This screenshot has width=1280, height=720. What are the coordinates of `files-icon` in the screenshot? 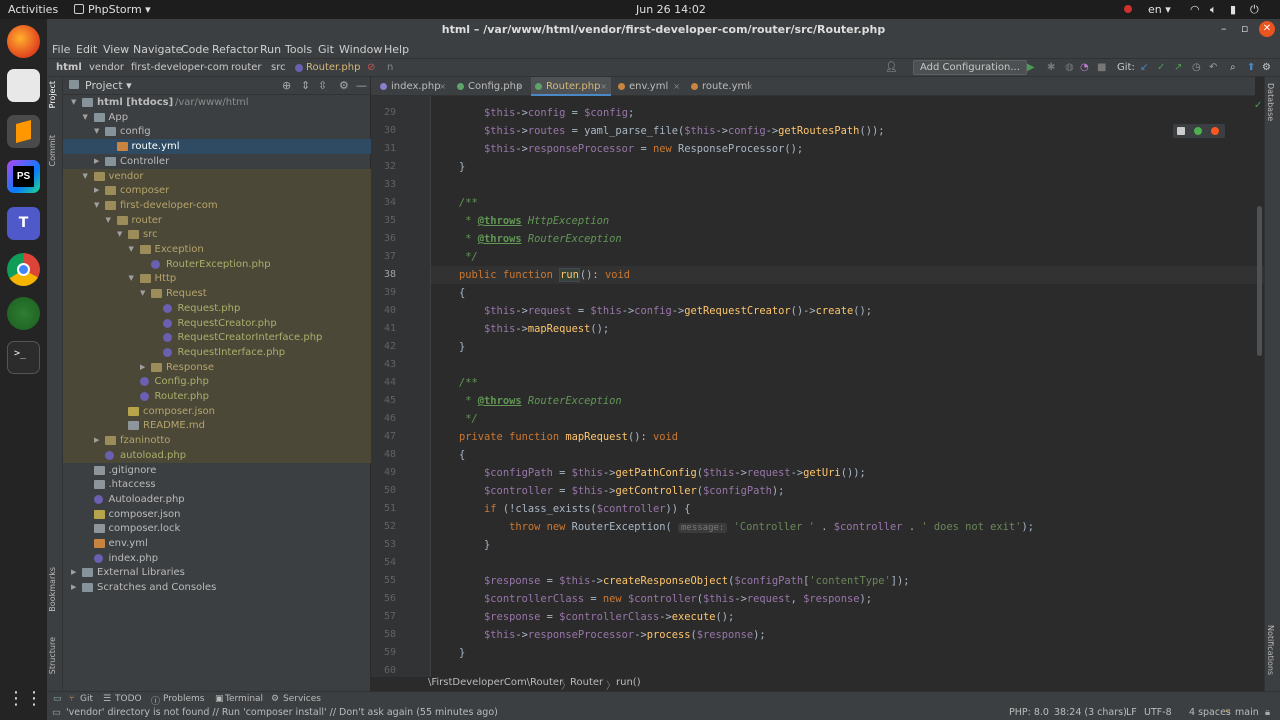 It's located at (23, 85).